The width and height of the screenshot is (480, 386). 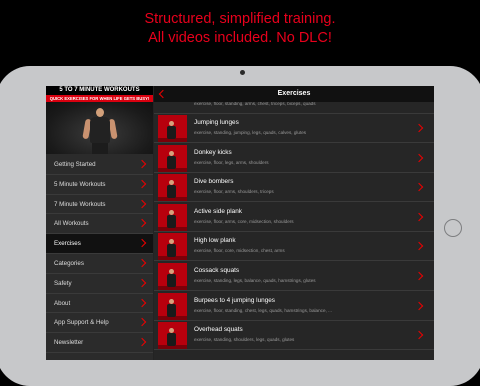 What do you see at coordinates (99, 128) in the screenshot?
I see `trainer-image` at bounding box center [99, 128].